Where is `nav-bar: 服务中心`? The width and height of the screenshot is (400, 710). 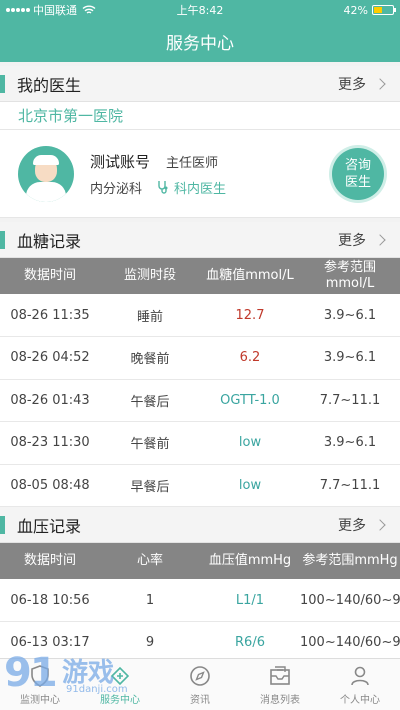
nav-bar: 服务中心 is located at coordinates (200, 41).